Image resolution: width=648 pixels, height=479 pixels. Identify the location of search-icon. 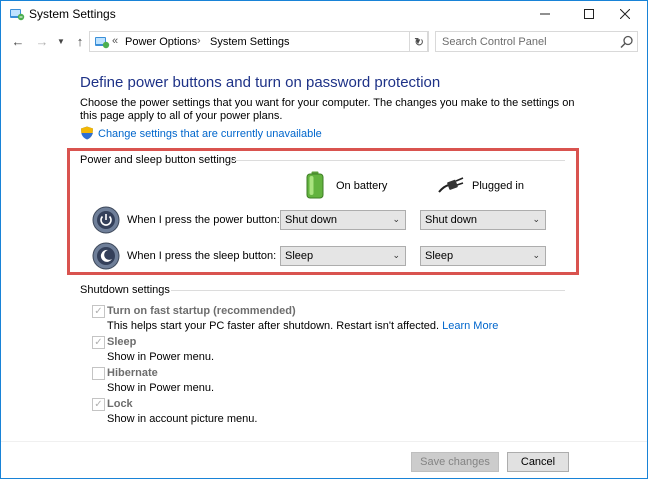
(627, 42).